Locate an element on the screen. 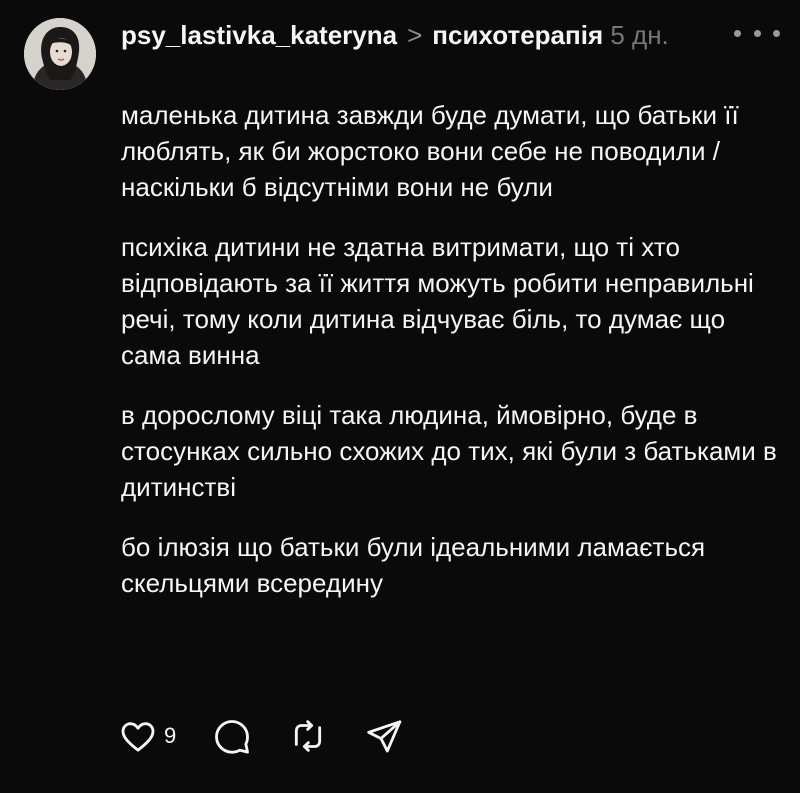 The image size is (800, 793). repost-button is located at coordinates (308, 736).